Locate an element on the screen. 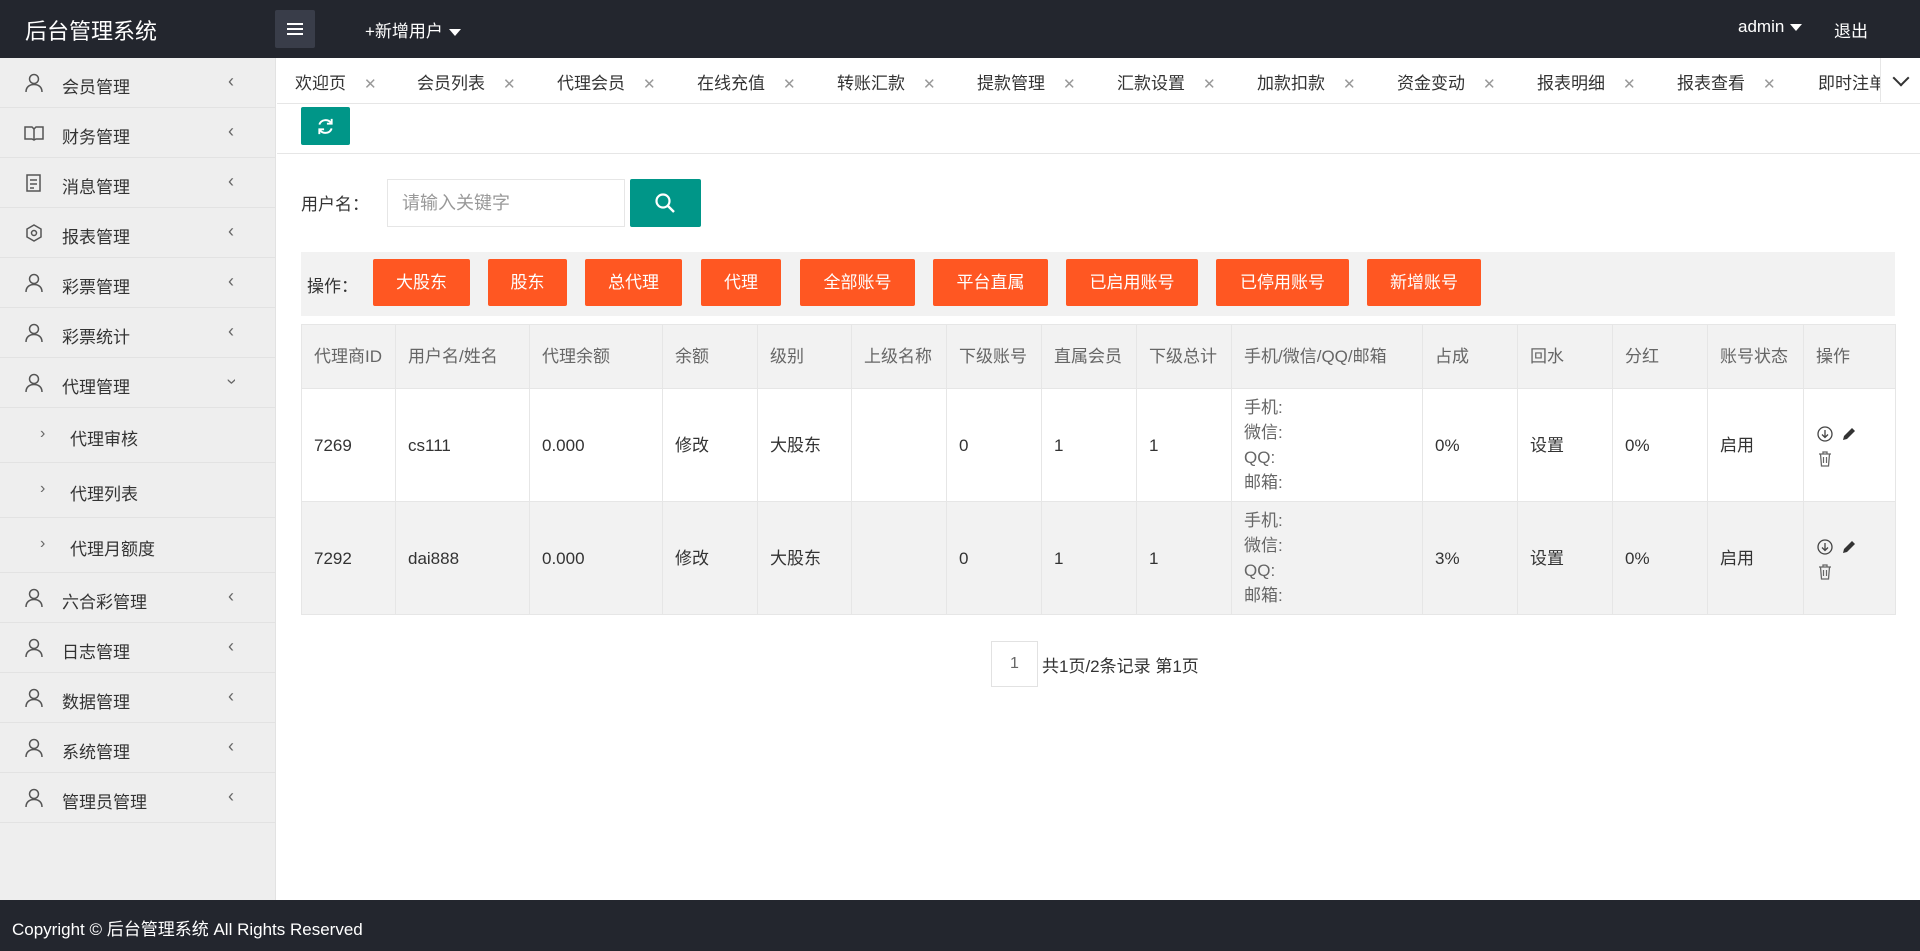 Image resolution: width=1920 pixels, height=951 pixels. tab-withdrawal: 提款管理 ✕ is located at coordinates (1026, 81).